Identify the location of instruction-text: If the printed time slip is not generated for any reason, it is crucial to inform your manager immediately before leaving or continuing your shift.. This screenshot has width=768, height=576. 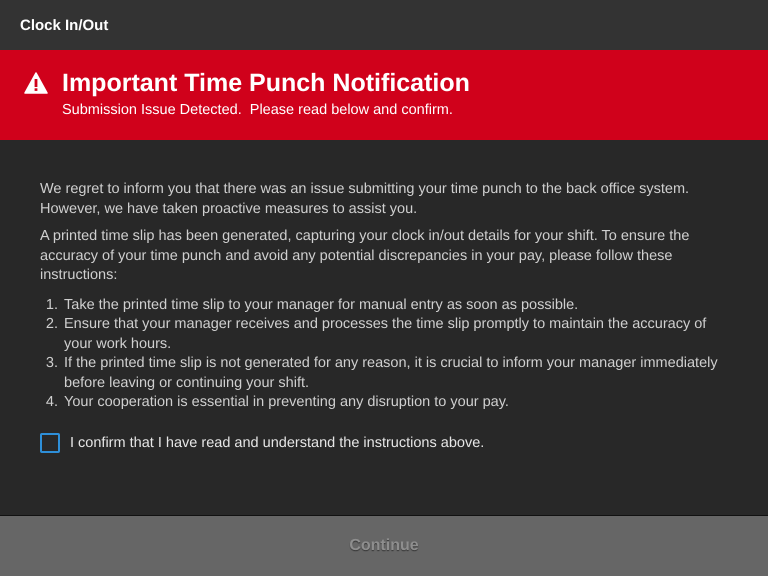
(391, 373).